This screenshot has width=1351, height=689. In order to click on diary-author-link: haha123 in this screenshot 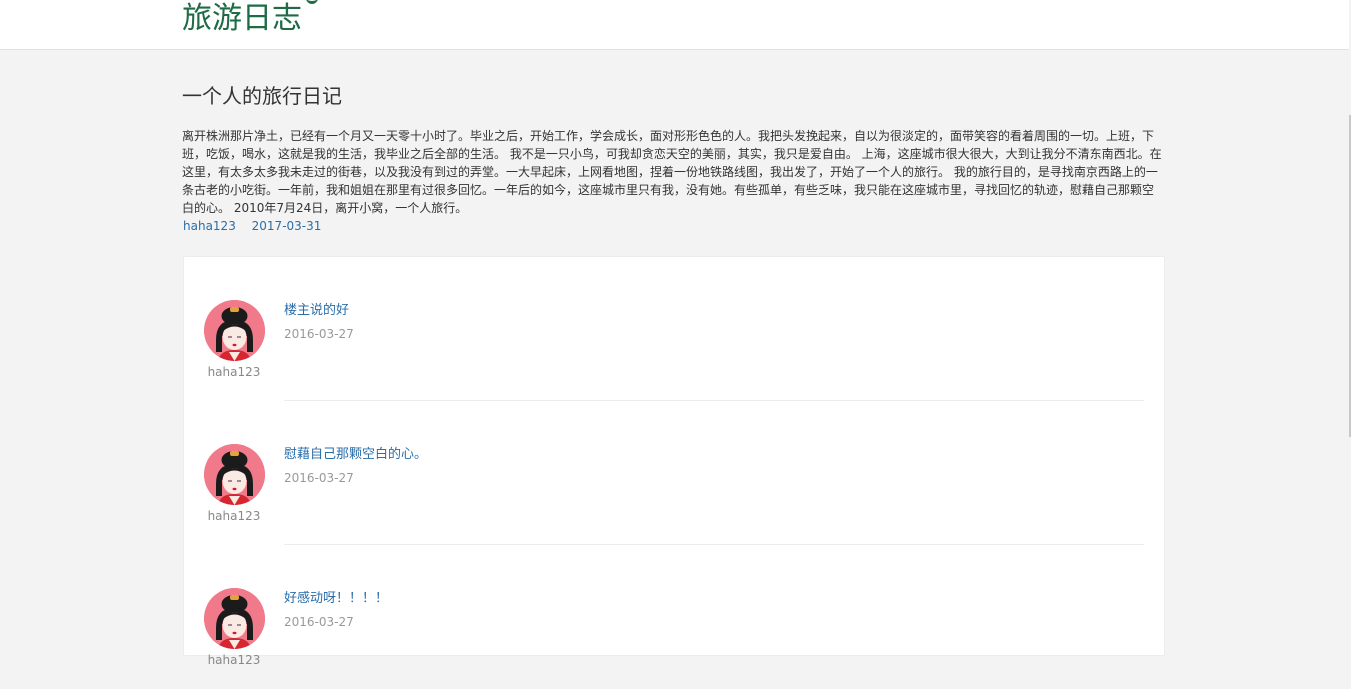, I will do `click(209, 226)`.